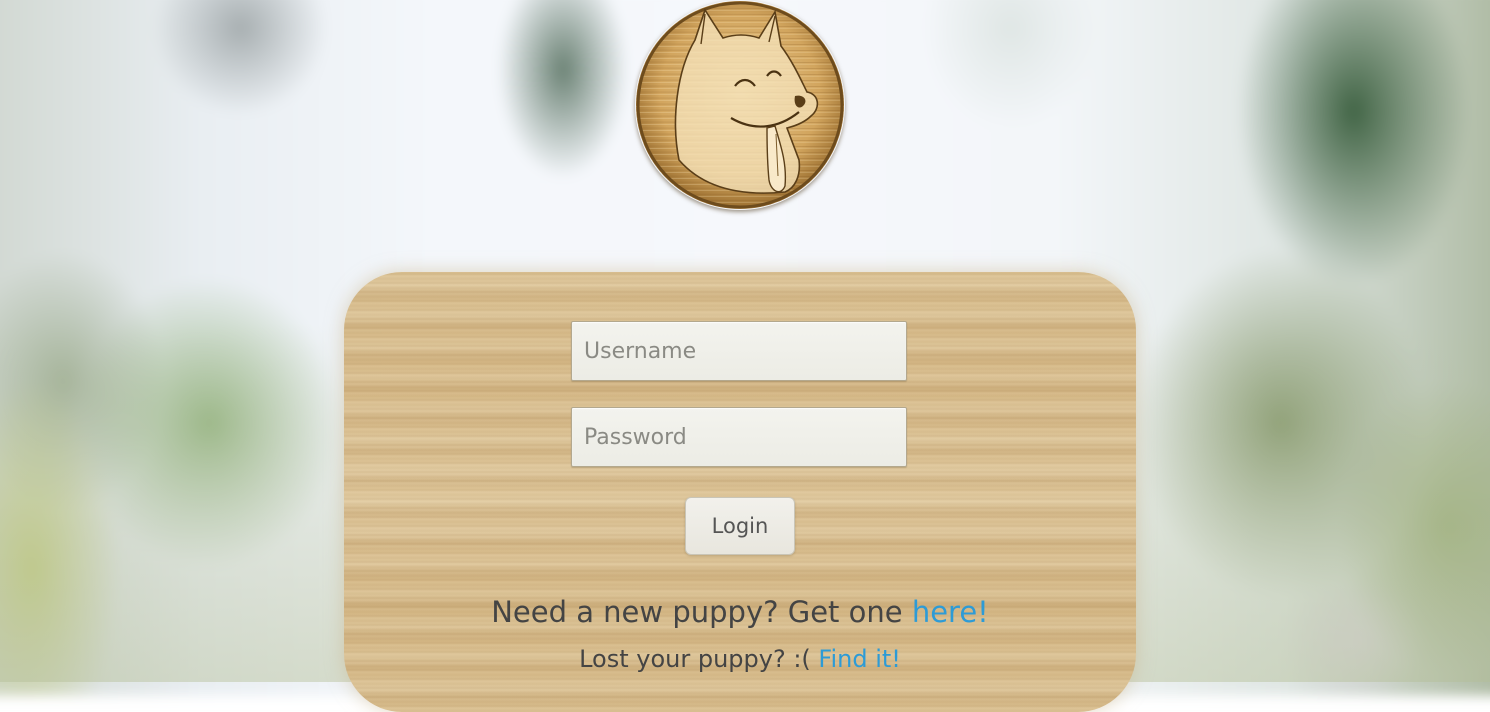 Image resolution: width=1490 pixels, height=712 pixels. Describe the element at coordinates (739, 437) in the screenshot. I see `password-input` at that location.